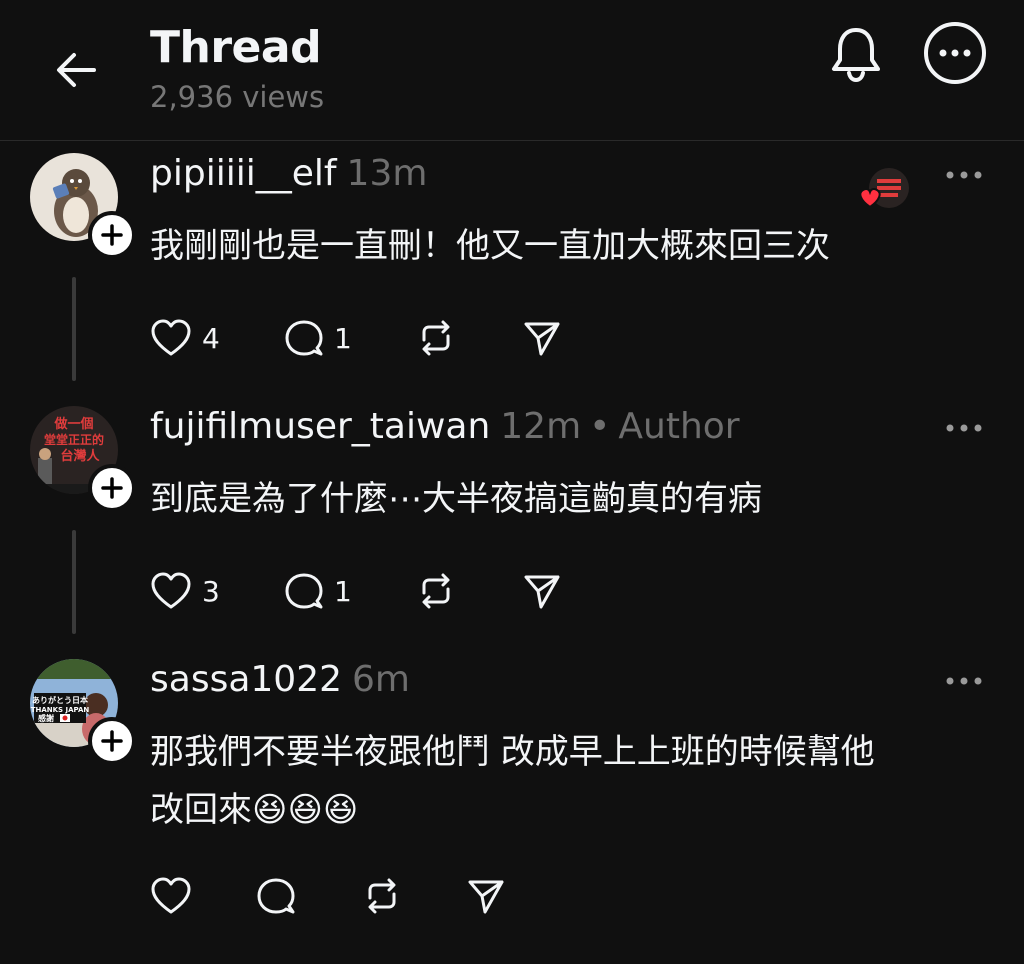 The height and width of the screenshot is (964, 1024). I want to click on like-button: 3, so click(185, 591).